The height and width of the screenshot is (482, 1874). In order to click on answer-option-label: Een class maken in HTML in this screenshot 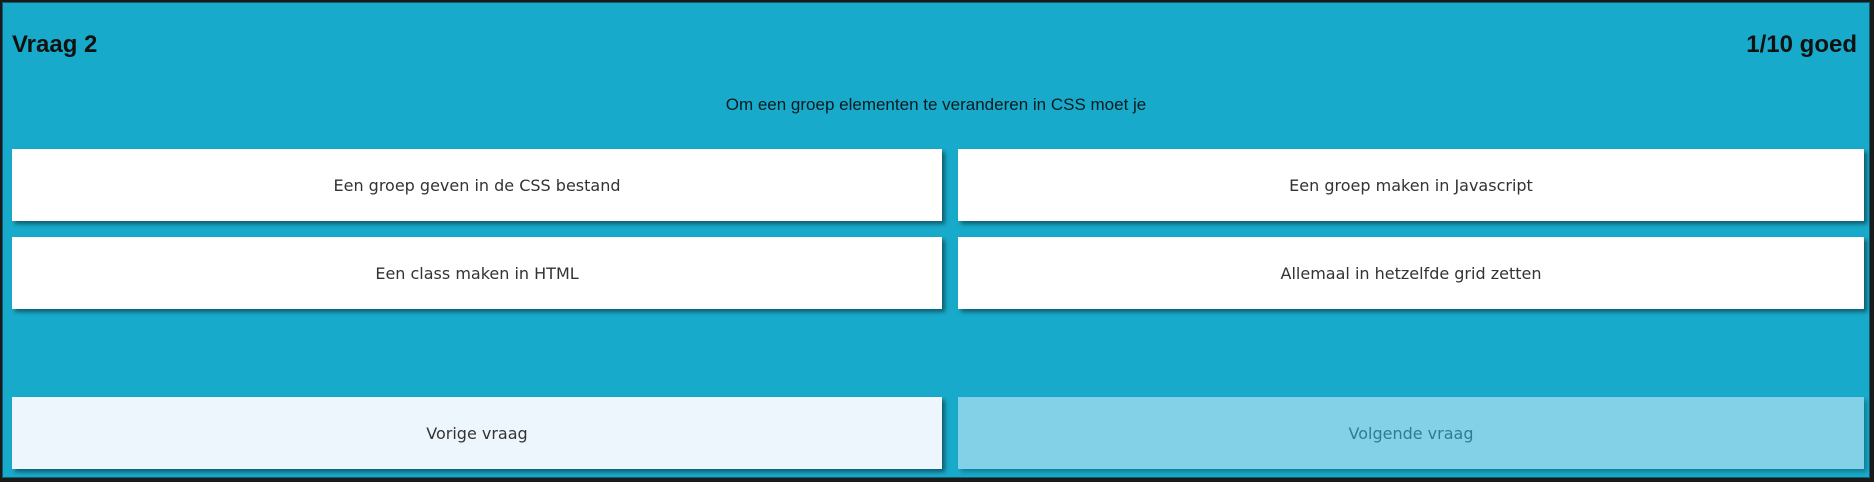, I will do `click(477, 273)`.